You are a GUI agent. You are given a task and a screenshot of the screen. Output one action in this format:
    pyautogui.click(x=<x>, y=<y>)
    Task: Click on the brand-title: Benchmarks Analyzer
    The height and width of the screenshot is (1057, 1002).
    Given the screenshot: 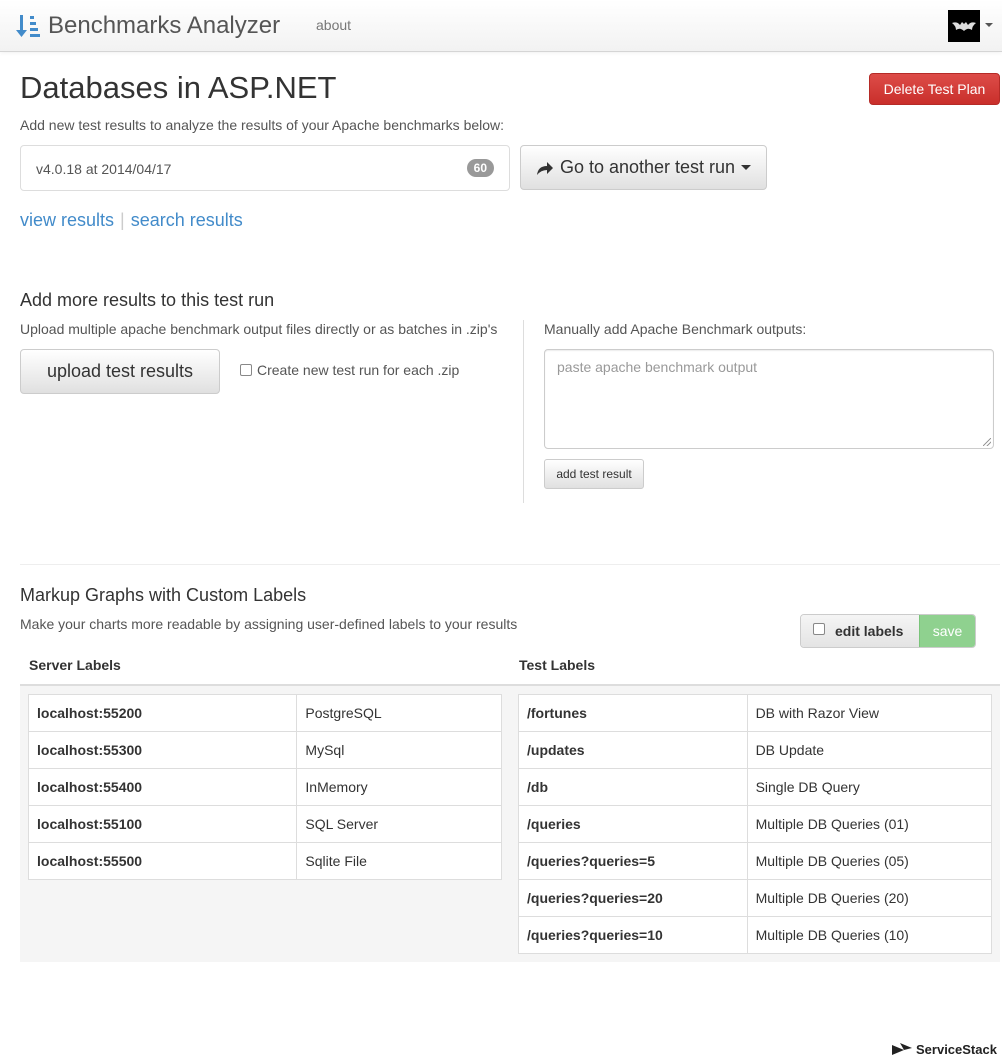 What is the action you would take?
    pyautogui.click(x=164, y=25)
    